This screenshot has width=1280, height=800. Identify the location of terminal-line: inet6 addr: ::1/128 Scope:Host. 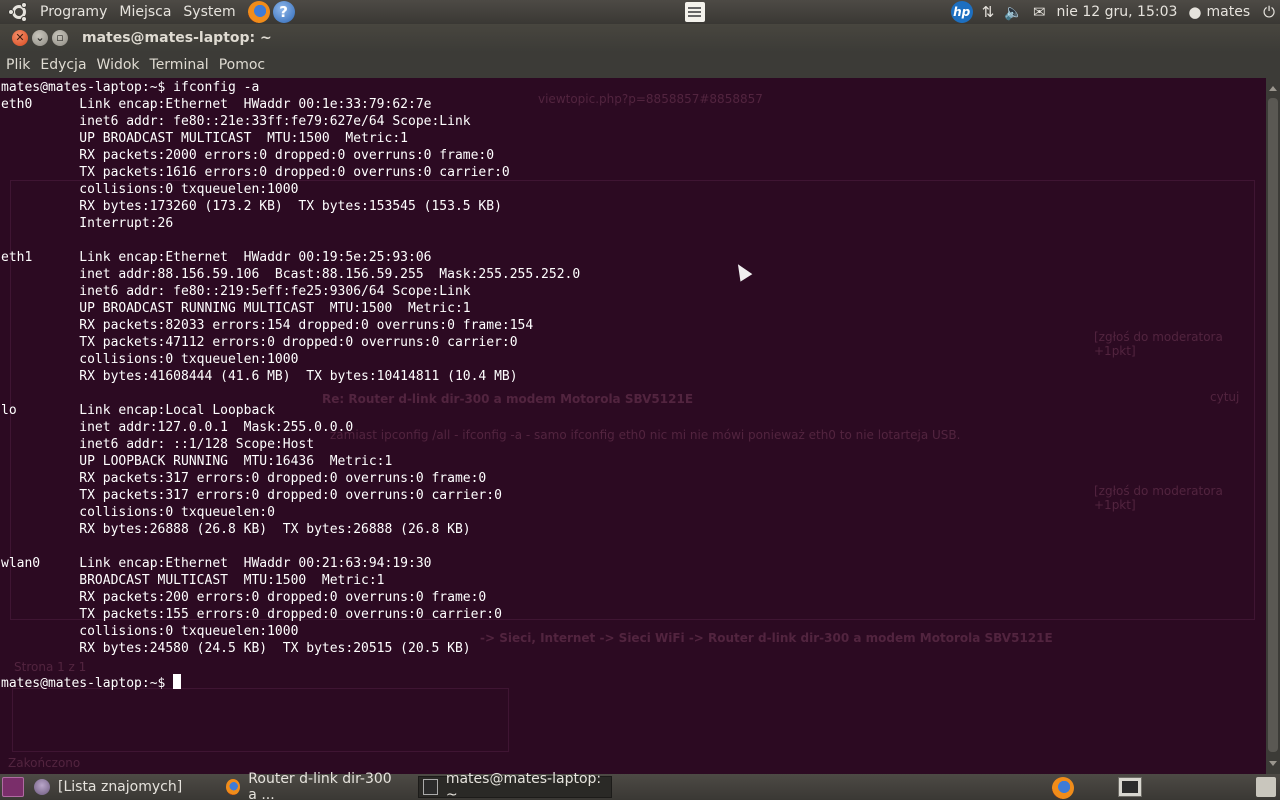
(197, 444).